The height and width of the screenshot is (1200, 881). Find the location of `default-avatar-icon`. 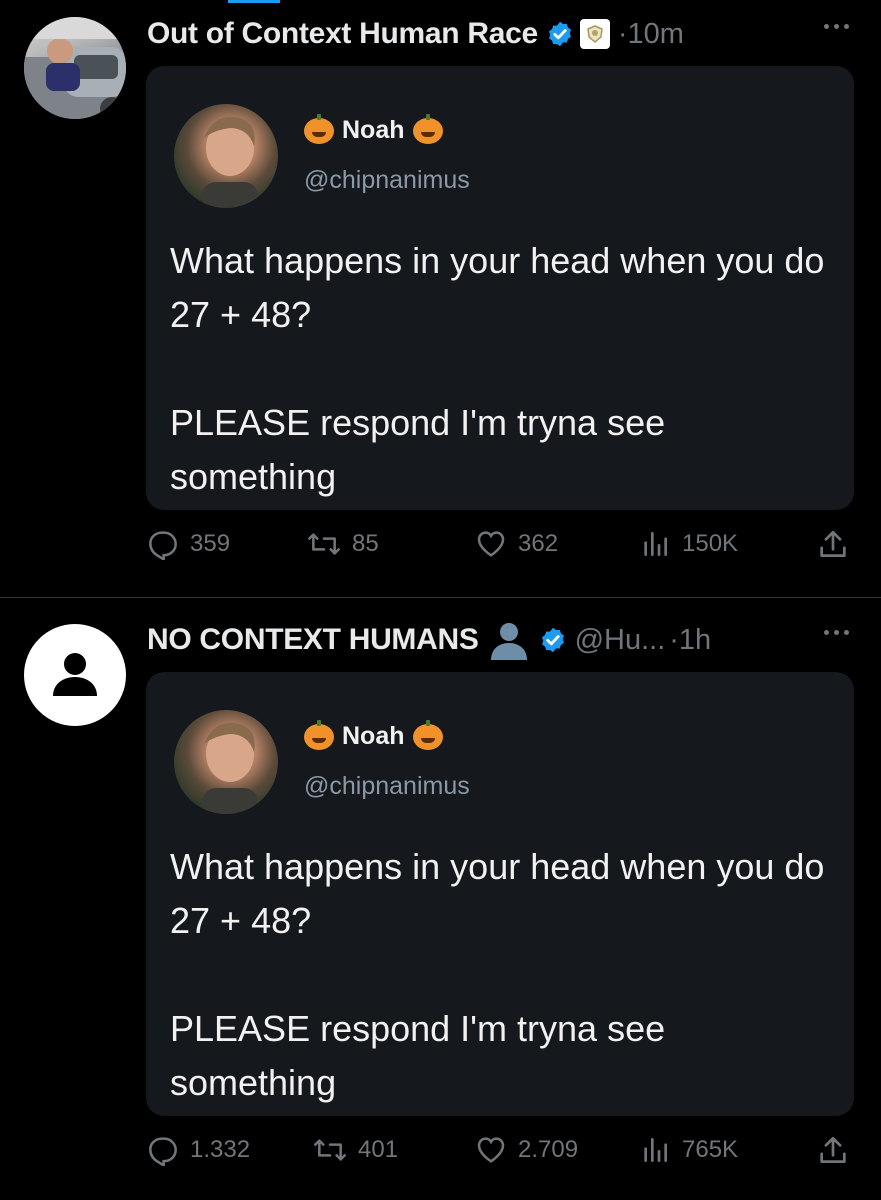

default-avatar-icon is located at coordinates (75, 674).